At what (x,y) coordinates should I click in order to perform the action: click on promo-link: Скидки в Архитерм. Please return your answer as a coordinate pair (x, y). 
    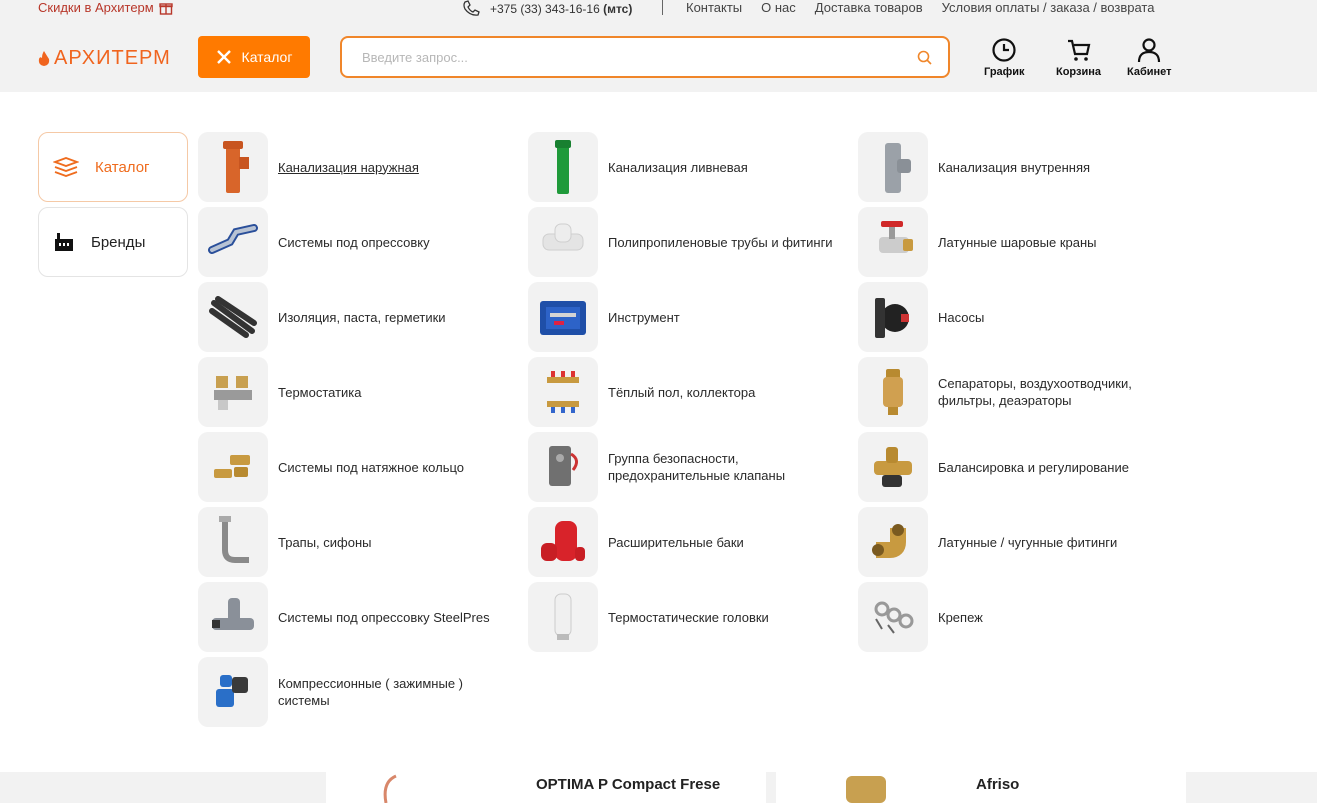
    Looking at the image, I should click on (105, 7).